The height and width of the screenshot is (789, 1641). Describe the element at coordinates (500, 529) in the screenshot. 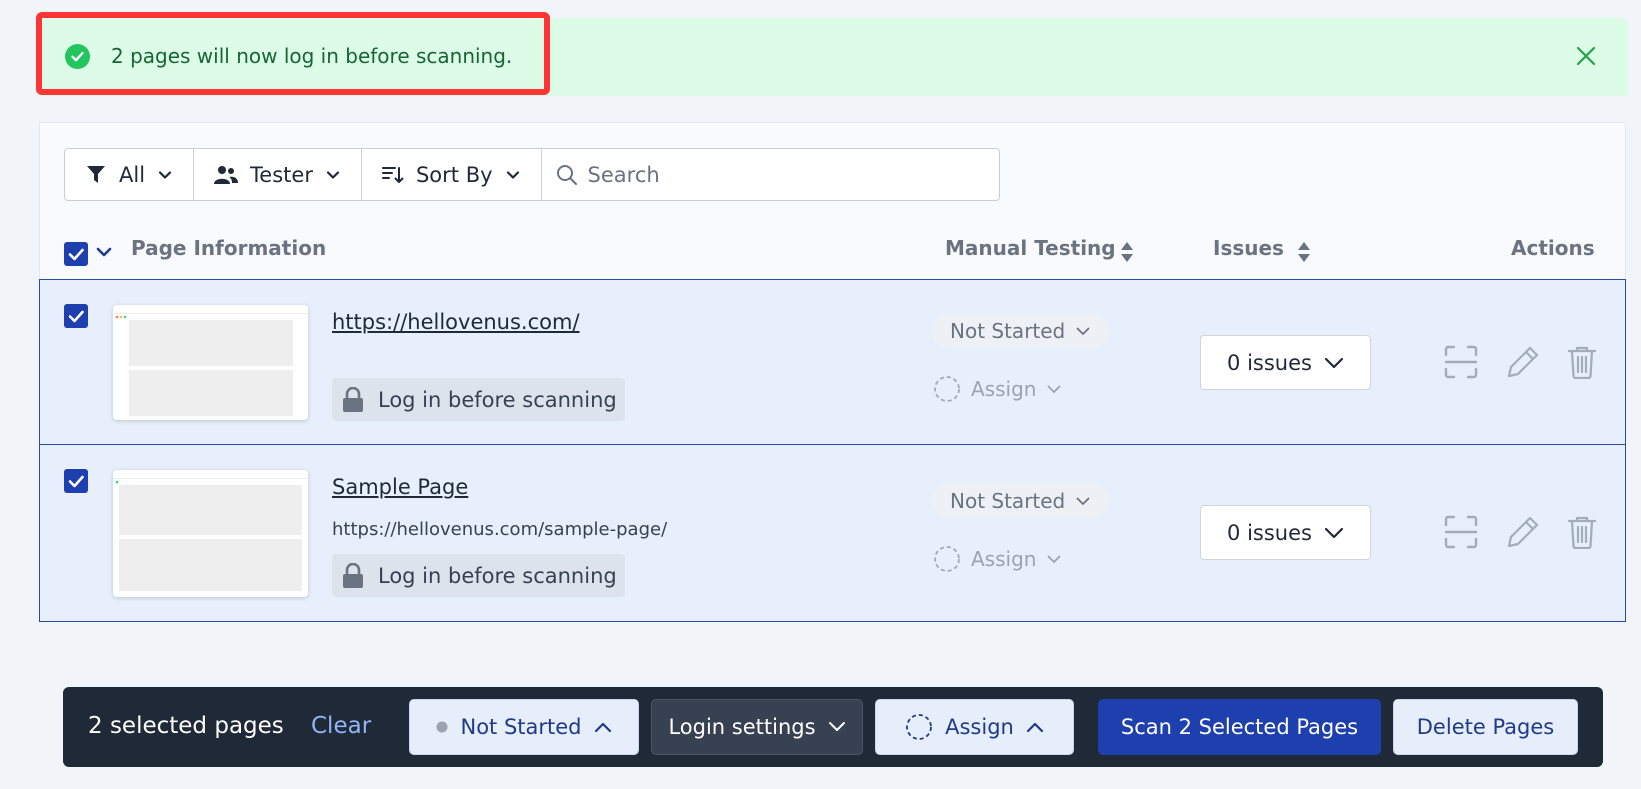

I see `page-url: https://hellovenus.com/sample-page/` at that location.